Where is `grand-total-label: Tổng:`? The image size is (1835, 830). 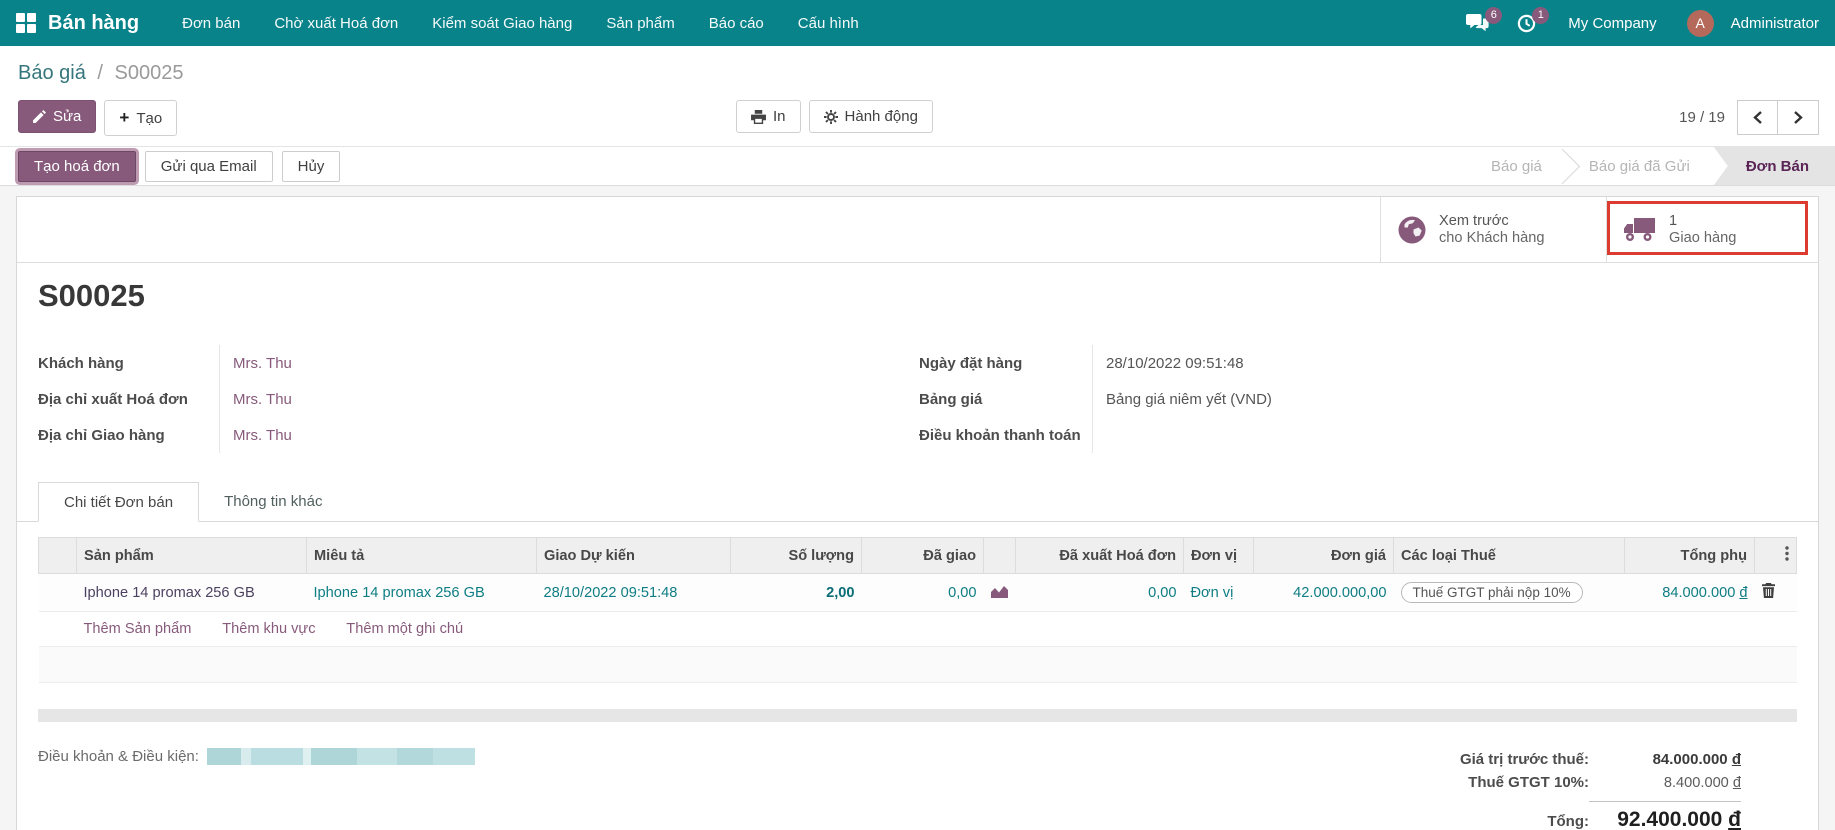
grand-total-label: Tổng: is located at coordinates (1568, 821).